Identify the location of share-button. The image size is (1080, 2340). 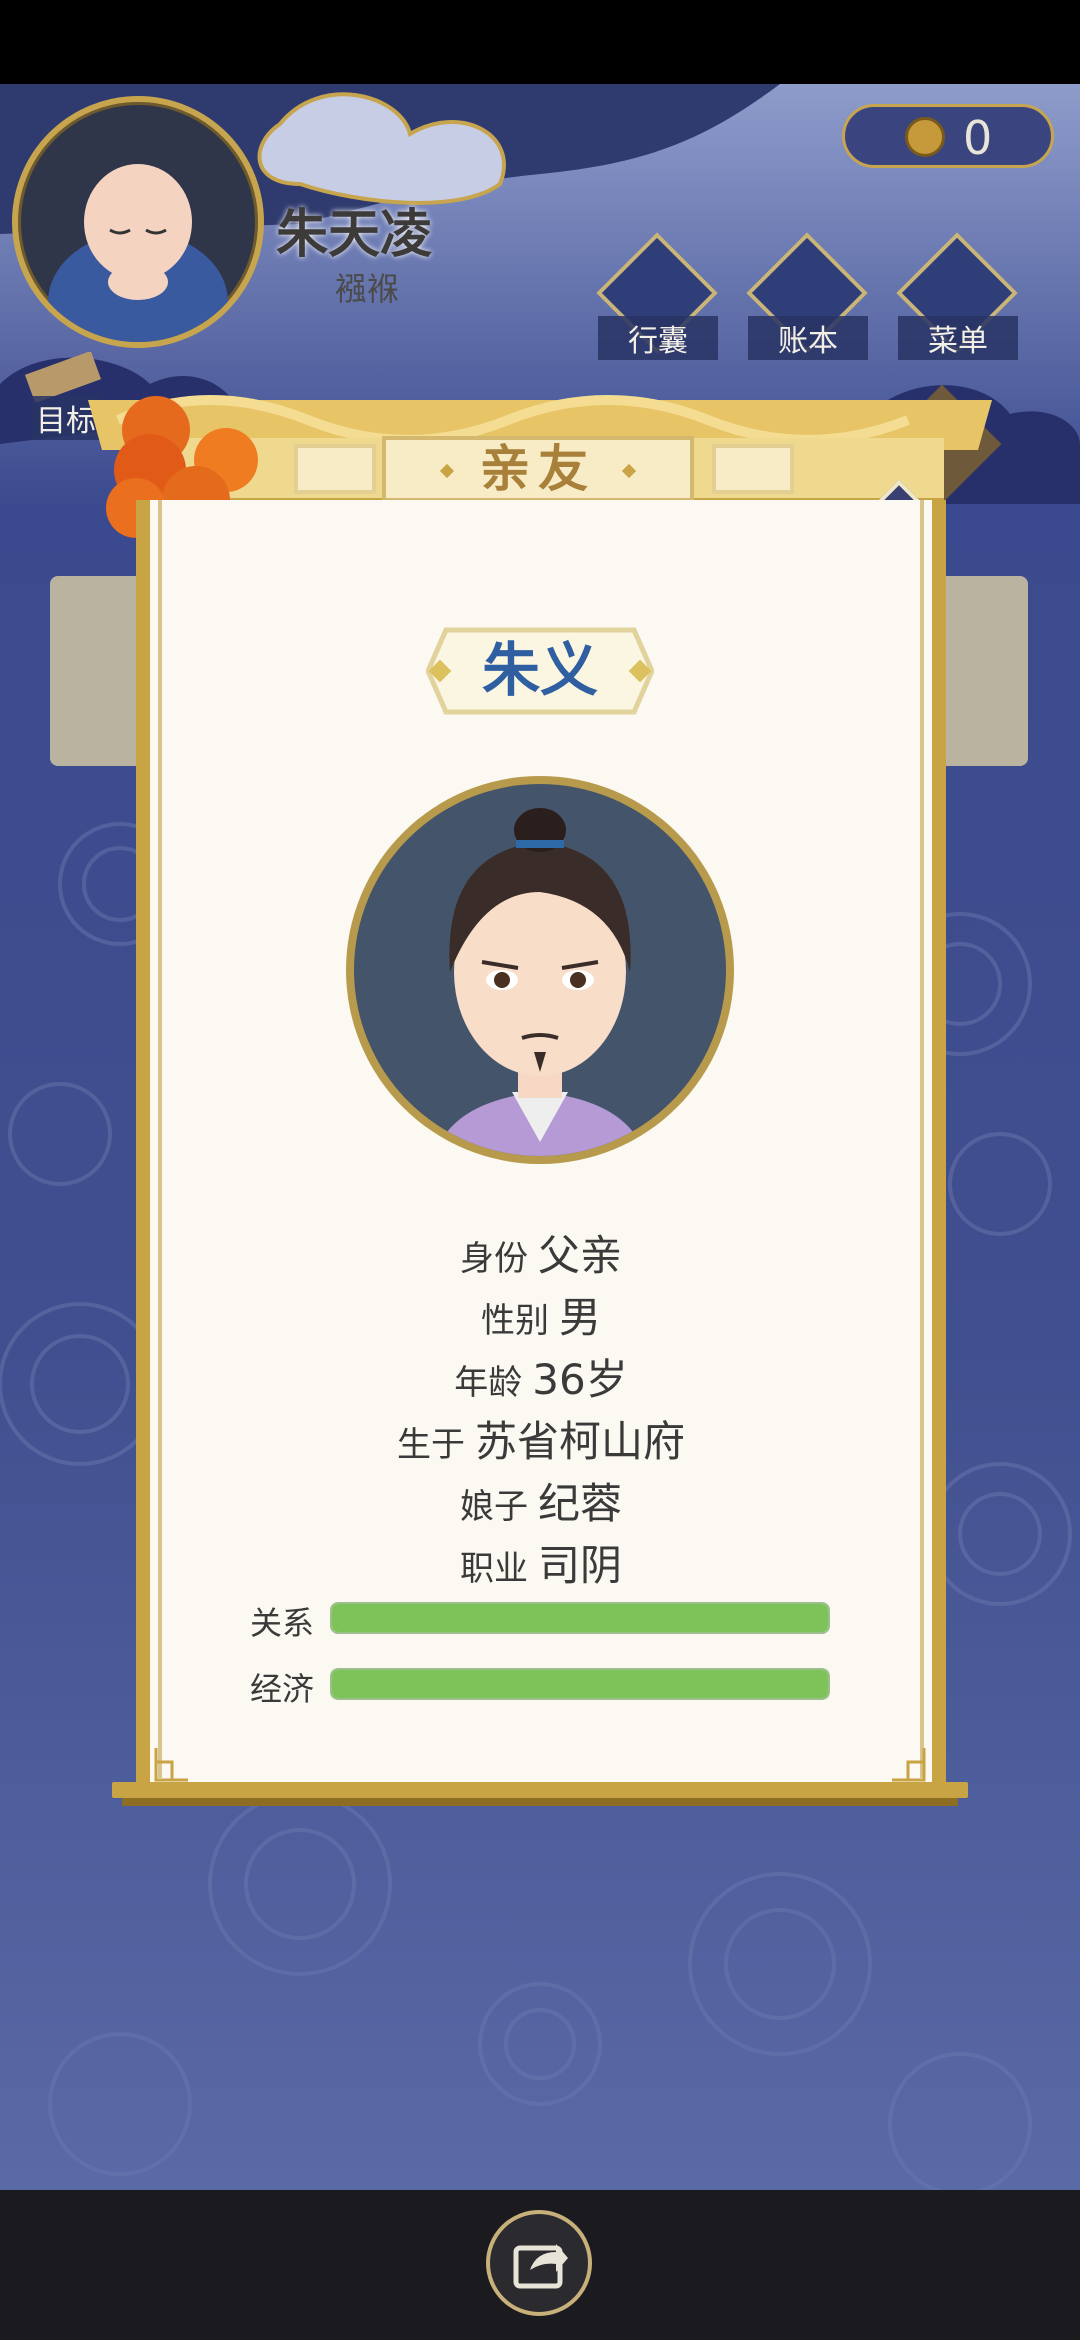
(539, 2263).